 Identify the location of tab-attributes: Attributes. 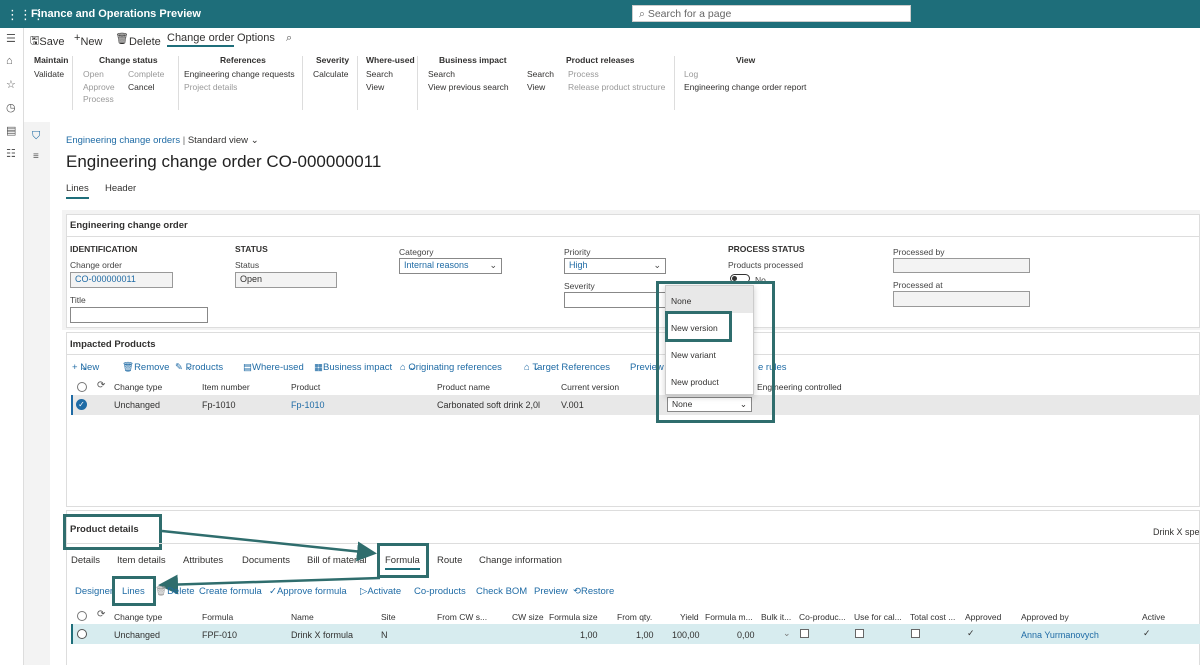
(203, 560).